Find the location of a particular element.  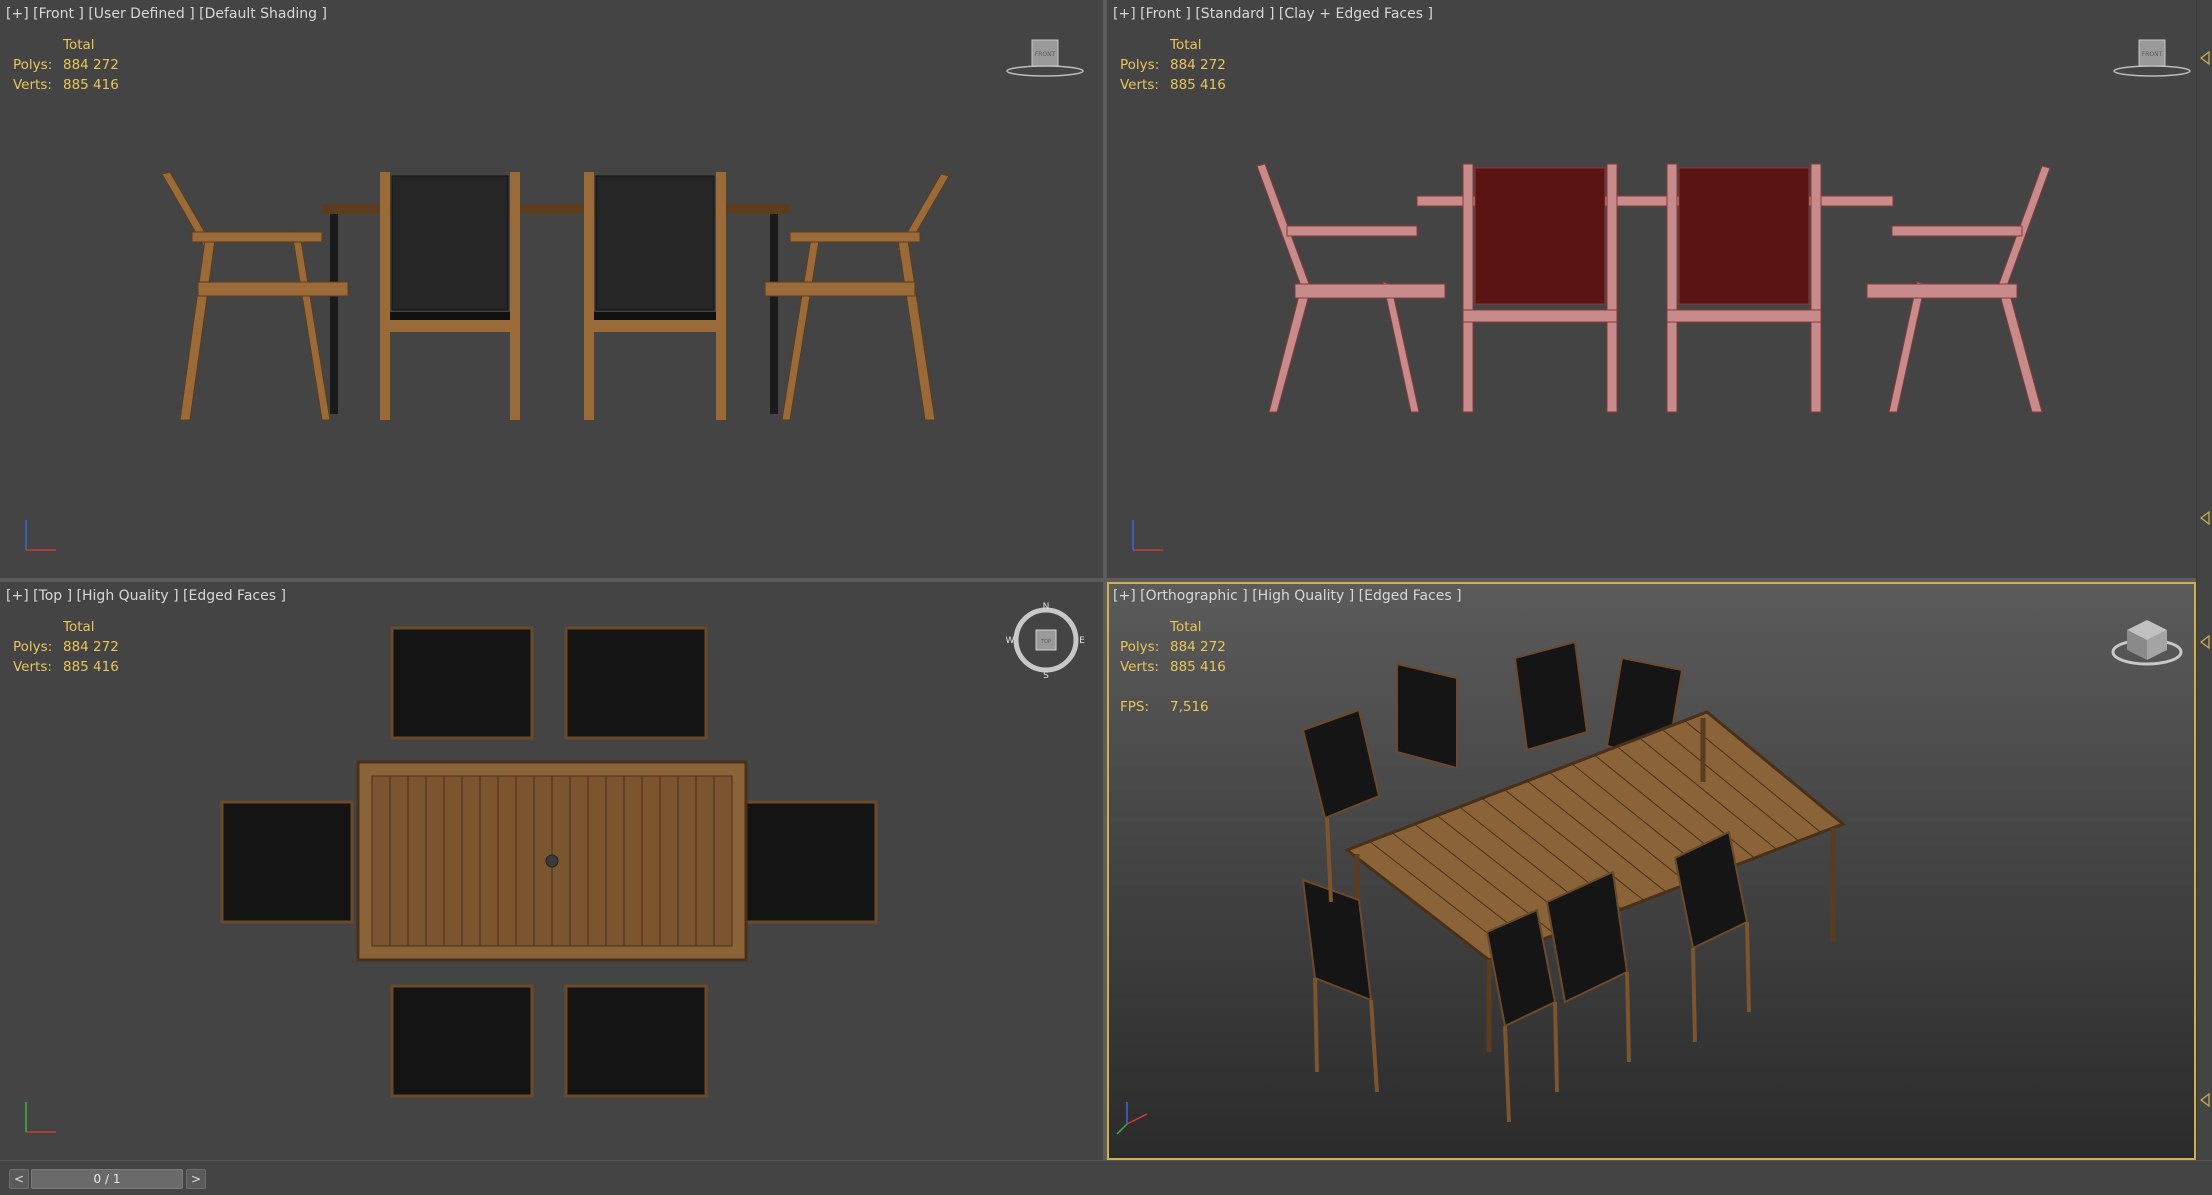

furniture-front-clay is located at coordinates (1653, 288).